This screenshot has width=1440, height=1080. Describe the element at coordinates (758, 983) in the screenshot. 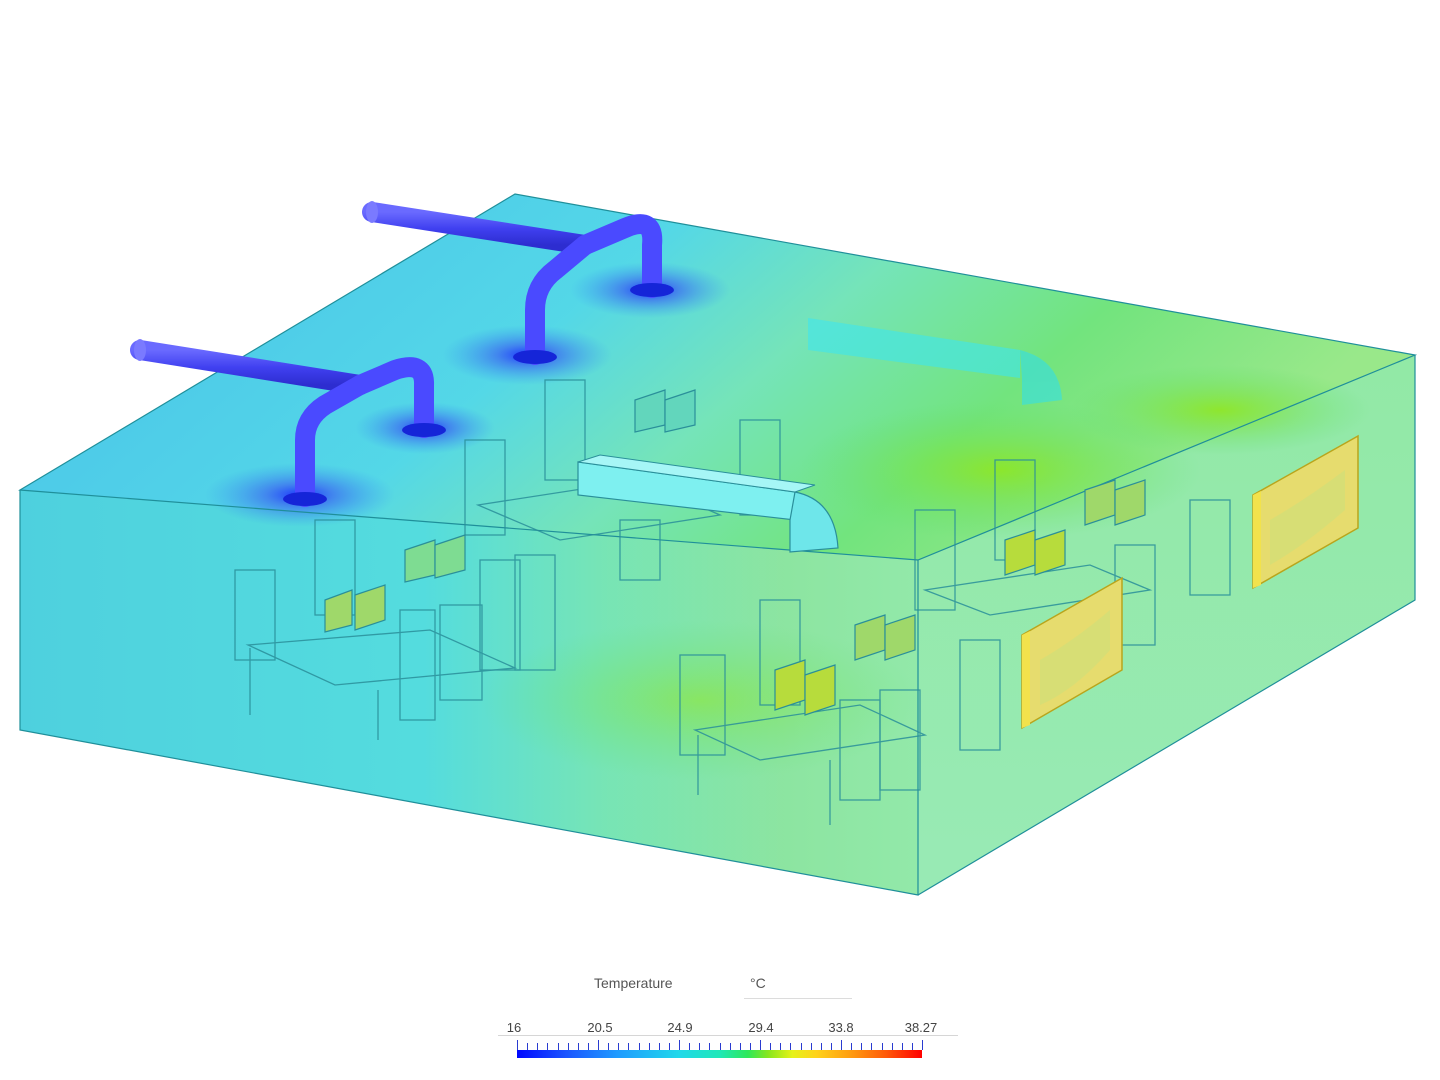

I see `unit-label: °C` at that location.